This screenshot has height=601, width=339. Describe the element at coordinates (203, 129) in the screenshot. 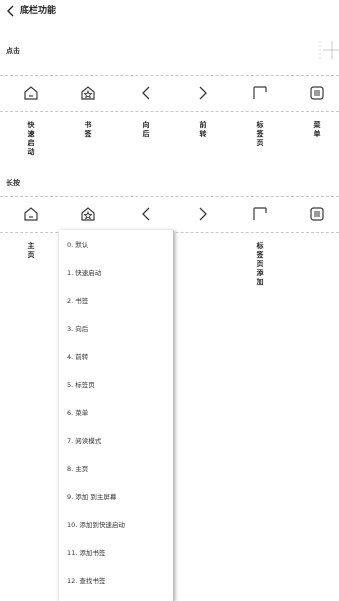

I see `tap-label-forward: 前转` at that location.